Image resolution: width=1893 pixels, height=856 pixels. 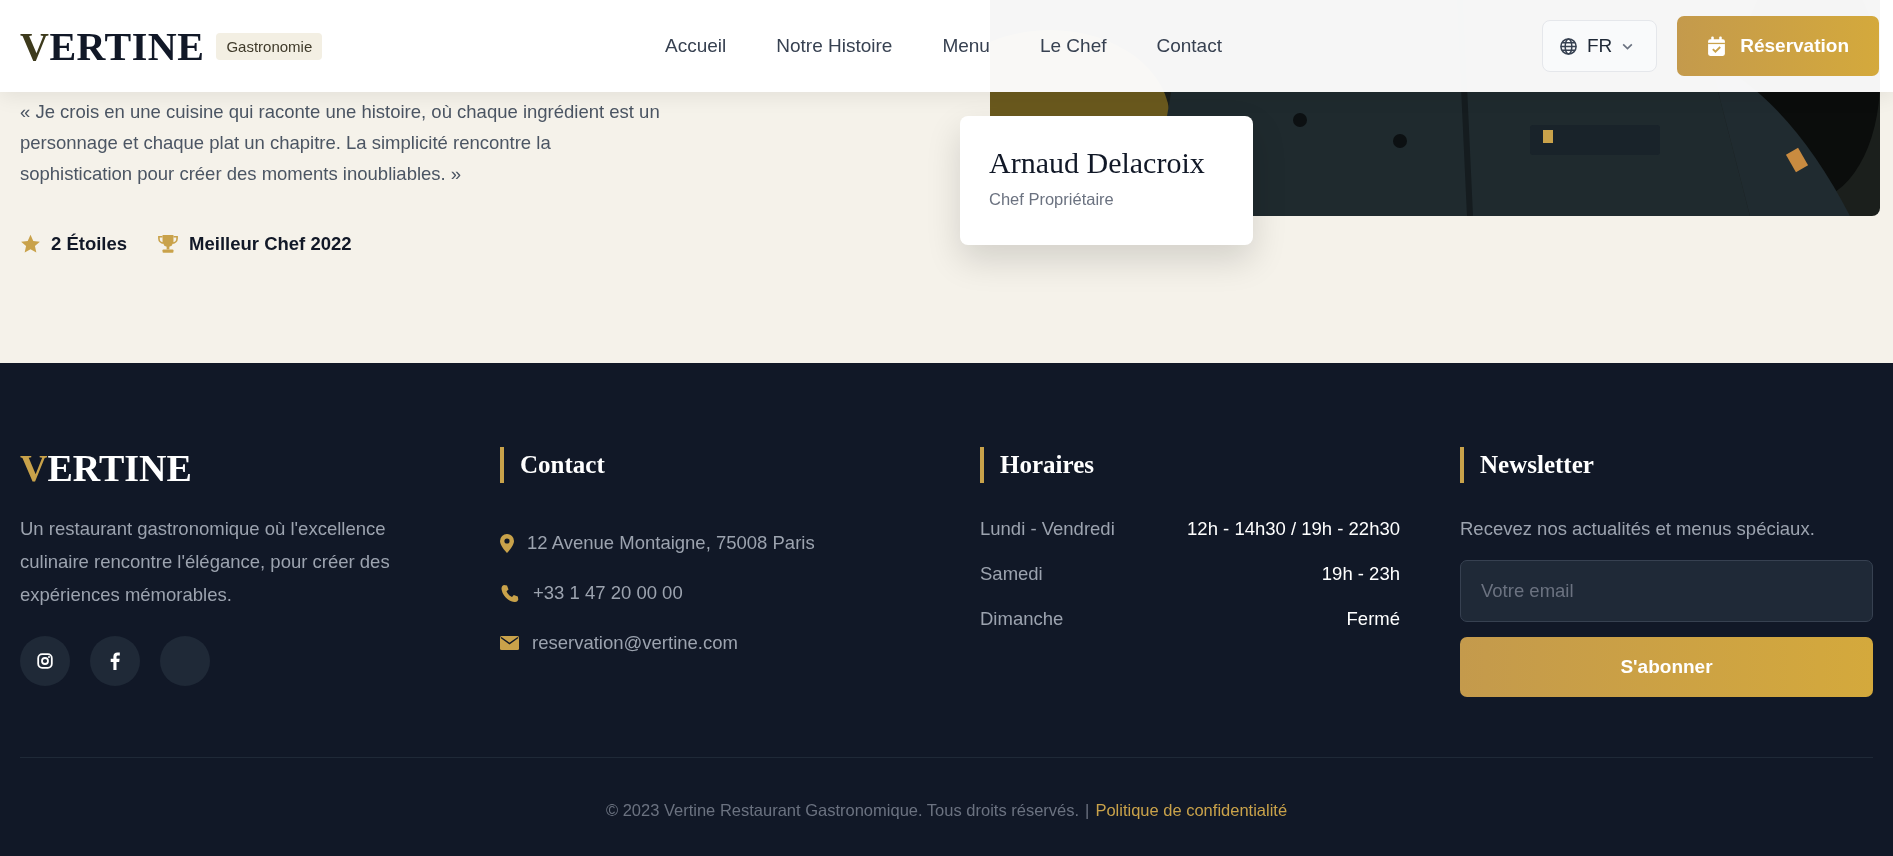 What do you see at coordinates (168, 244) in the screenshot?
I see `trophy-icon` at bounding box center [168, 244].